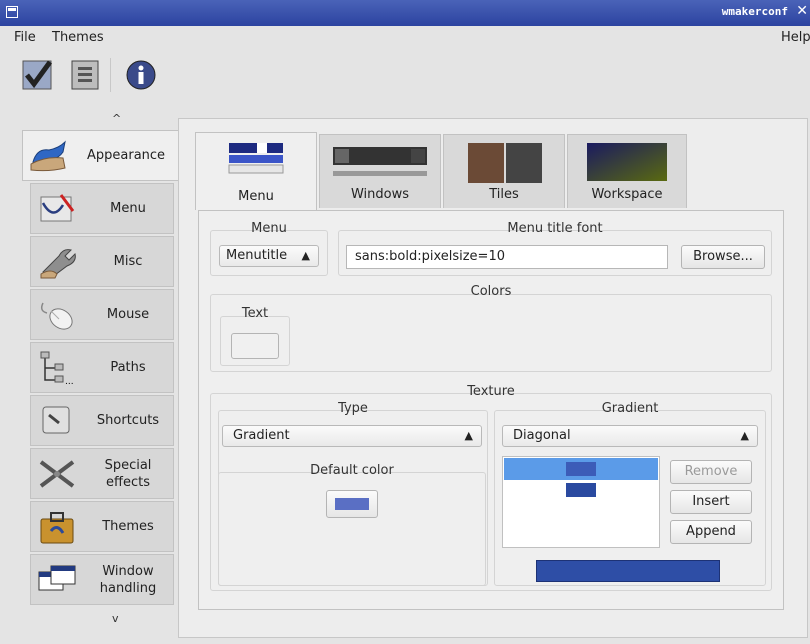 The image size is (810, 644). Describe the element at coordinates (56, 316) in the screenshot. I see `mouse-icon` at that location.